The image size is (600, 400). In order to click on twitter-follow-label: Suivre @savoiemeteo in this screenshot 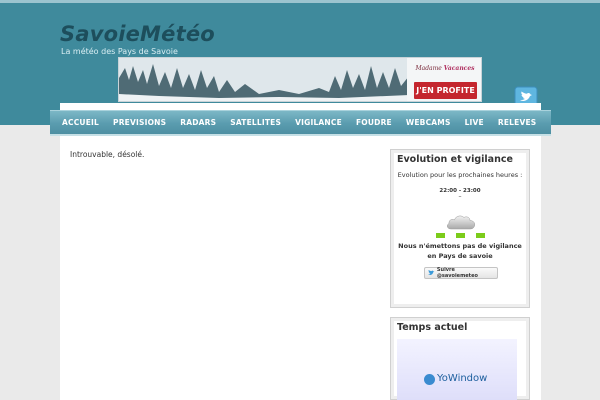, I will do `click(457, 273)`.